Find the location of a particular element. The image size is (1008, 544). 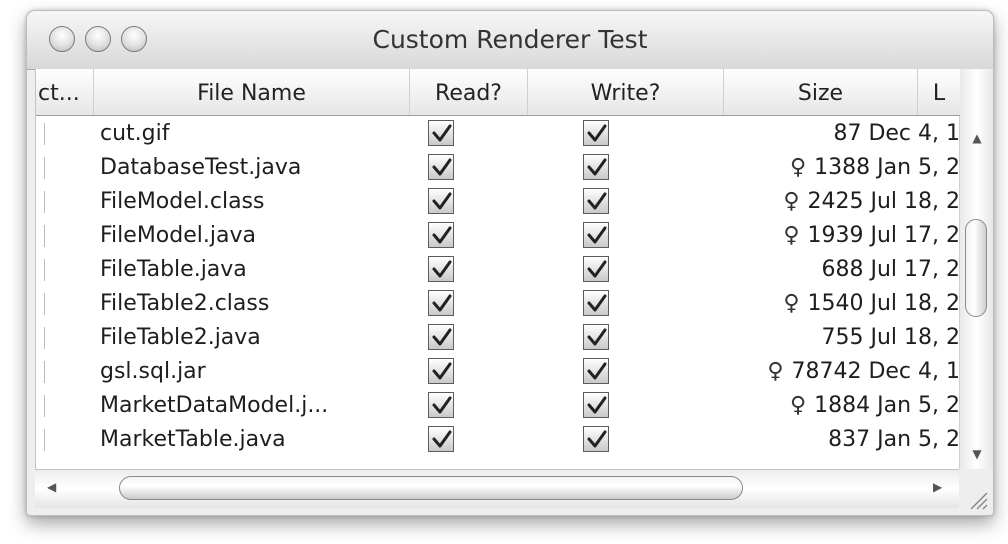

size-date-text: 688 Jul 17, 2 is located at coordinates (891, 269).